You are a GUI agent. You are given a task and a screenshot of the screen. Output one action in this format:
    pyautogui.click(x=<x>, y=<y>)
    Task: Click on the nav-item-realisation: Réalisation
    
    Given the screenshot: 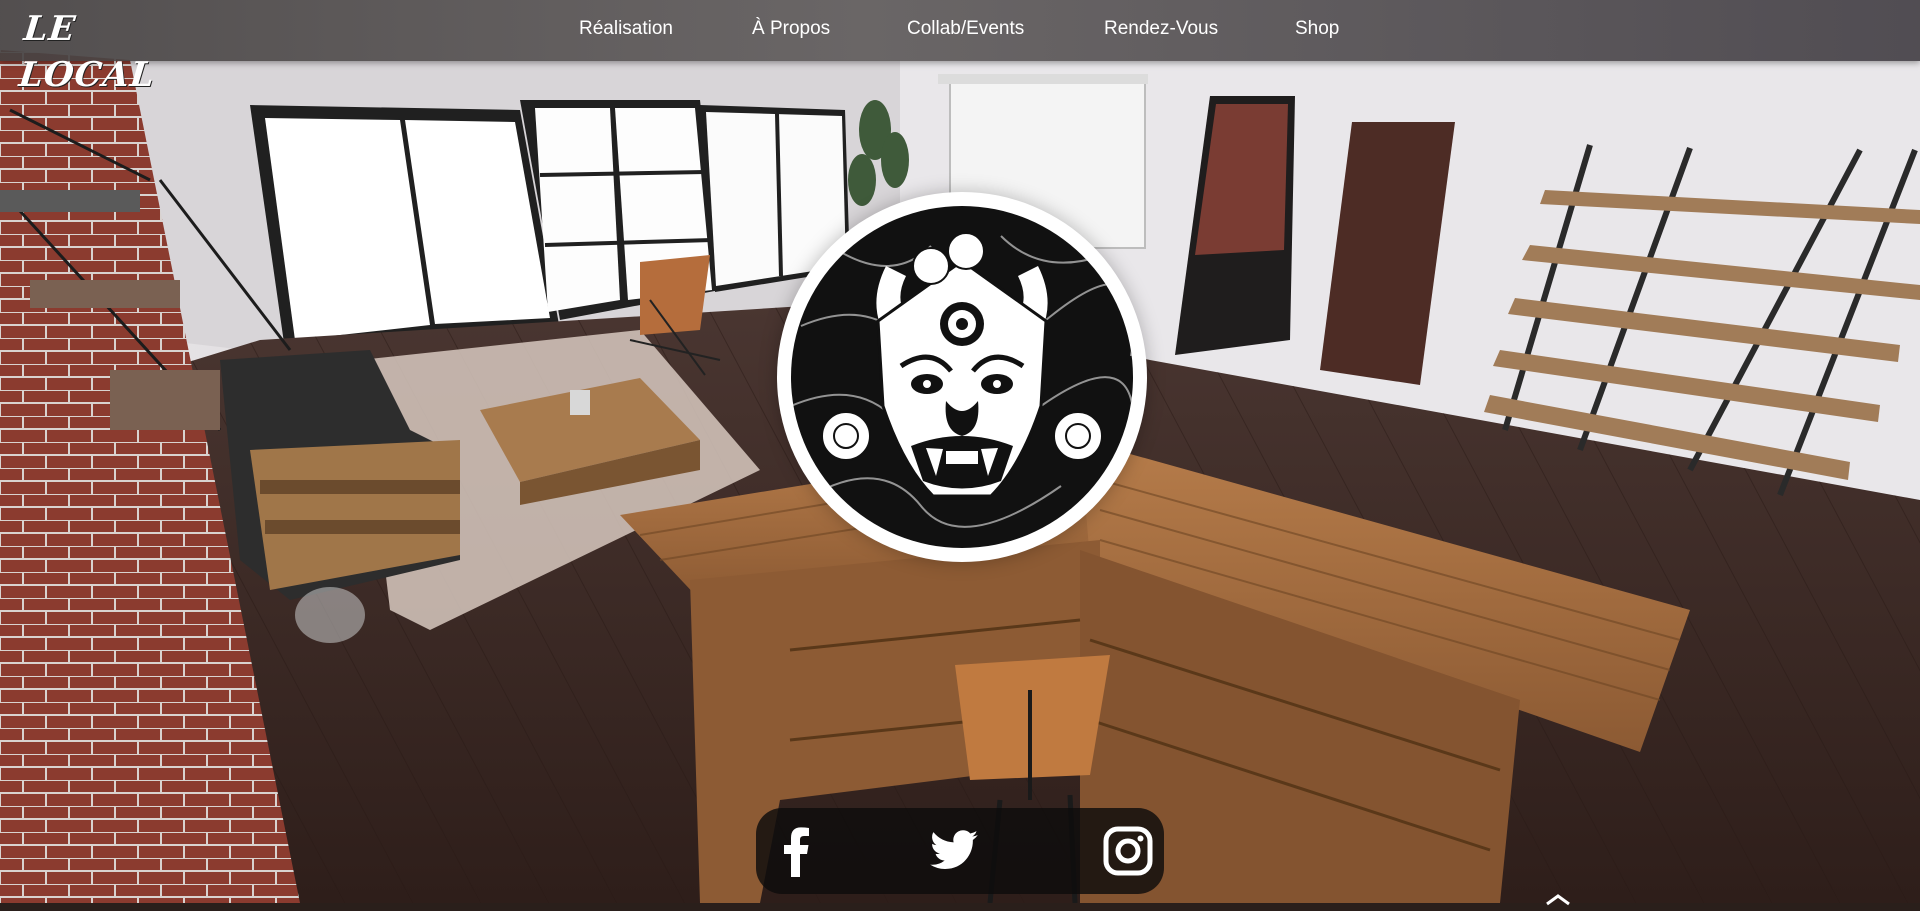 What is the action you would take?
    pyautogui.click(x=626, y=29)
    